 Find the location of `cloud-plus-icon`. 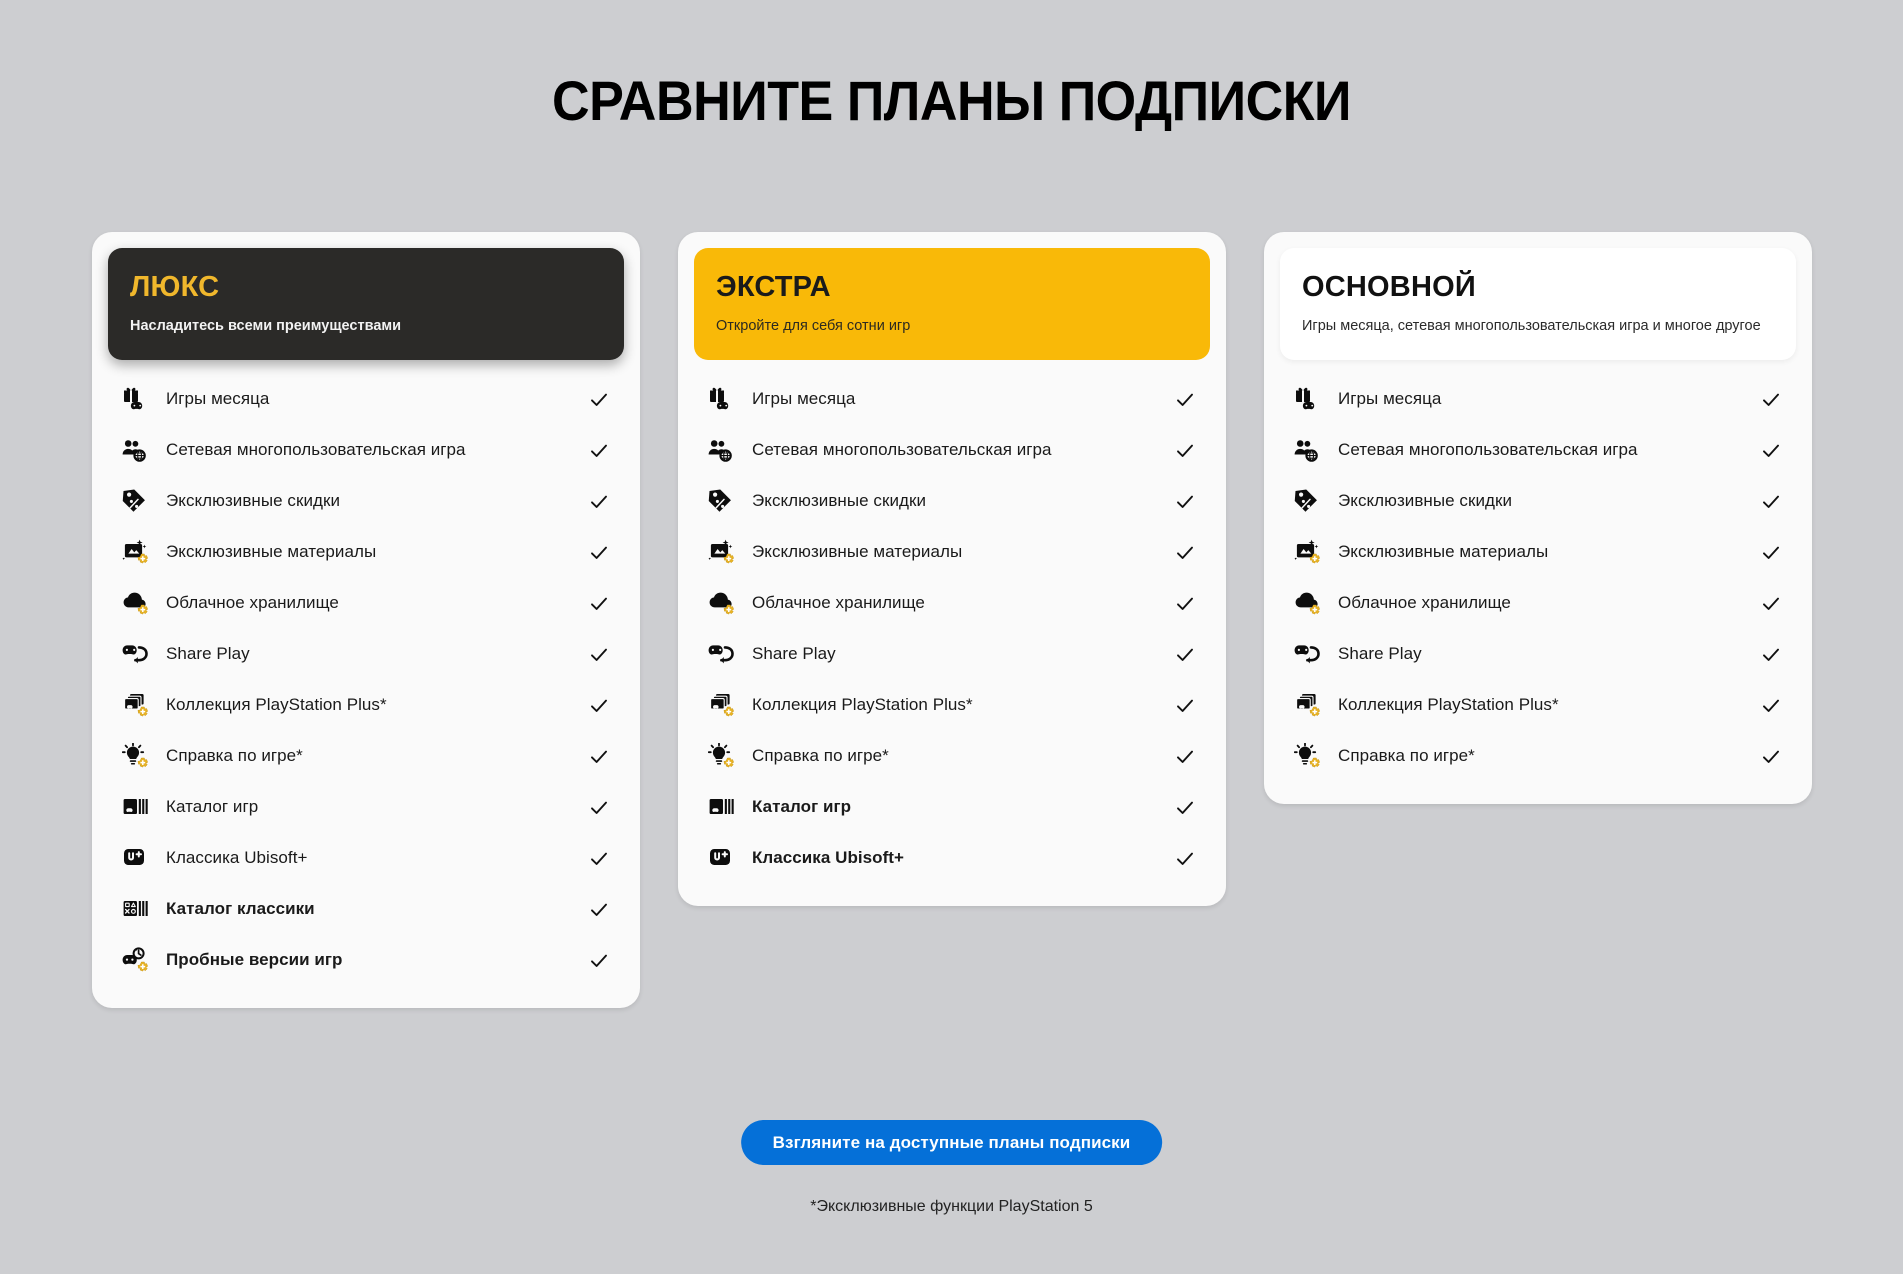

cloud-plus-icon is located at coordinates (1312, 604).